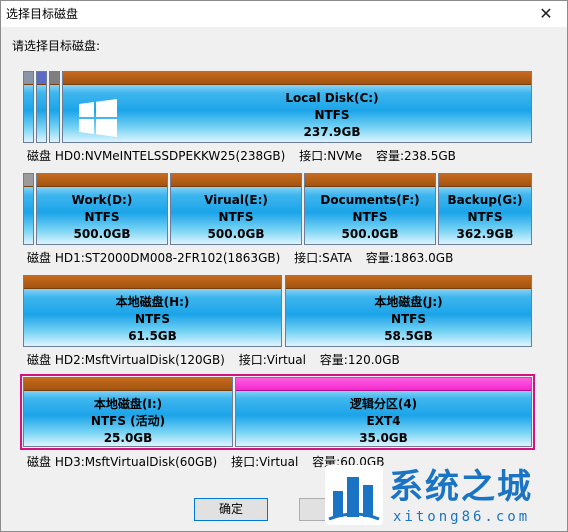 This screenshot has width=568, height=532. I want to click on disk-hd0: Local Disk(C:) NTFS 237.9GB, so click(277, 107).